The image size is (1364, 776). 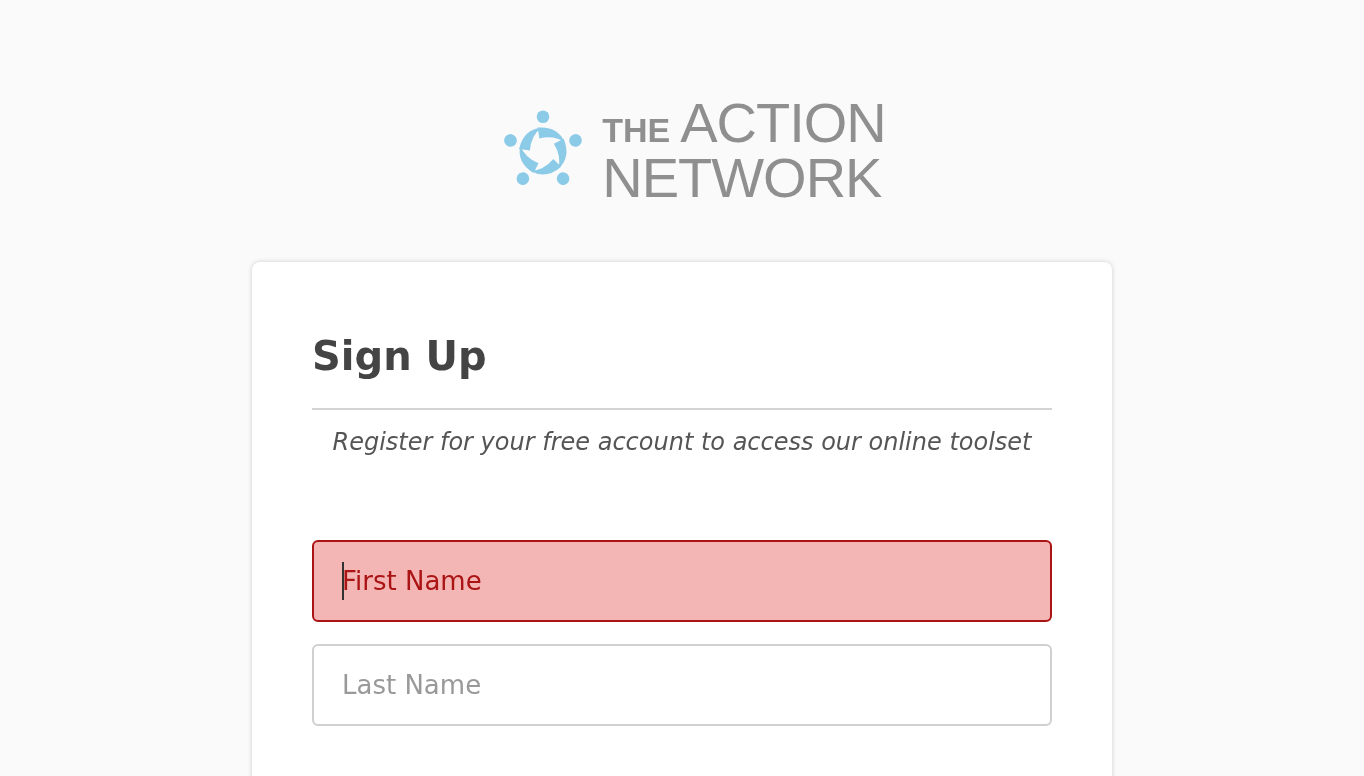 What do you see at coordinates (682, 580) in the screenshot?
I see `input-field: First Name` at bounding box center [682, 580].